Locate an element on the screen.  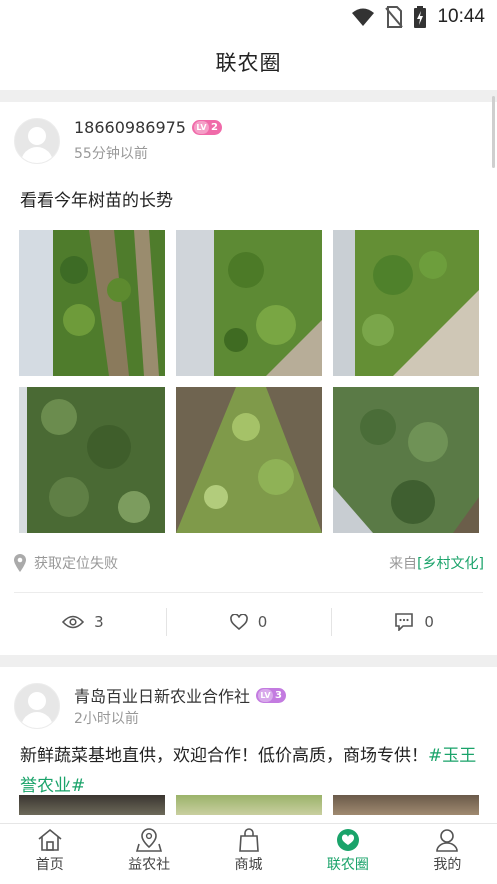
level-number: 3 is located at coordinates (278, 695).